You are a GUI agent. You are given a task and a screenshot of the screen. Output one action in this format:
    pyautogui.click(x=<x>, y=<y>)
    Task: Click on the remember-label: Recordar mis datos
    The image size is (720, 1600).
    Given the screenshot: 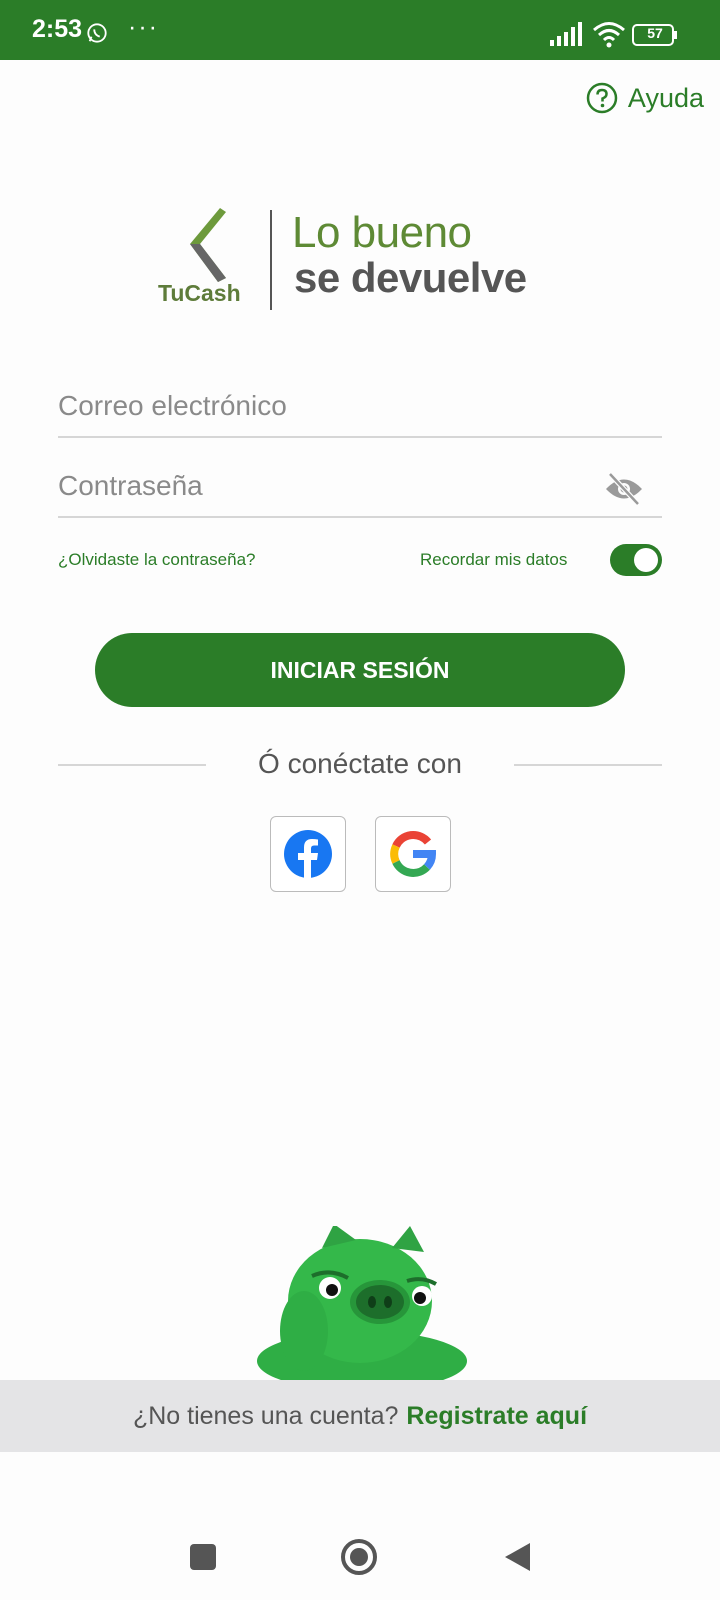 What is the action you would take?
    pyautogui.click(x=494, y=559)
    